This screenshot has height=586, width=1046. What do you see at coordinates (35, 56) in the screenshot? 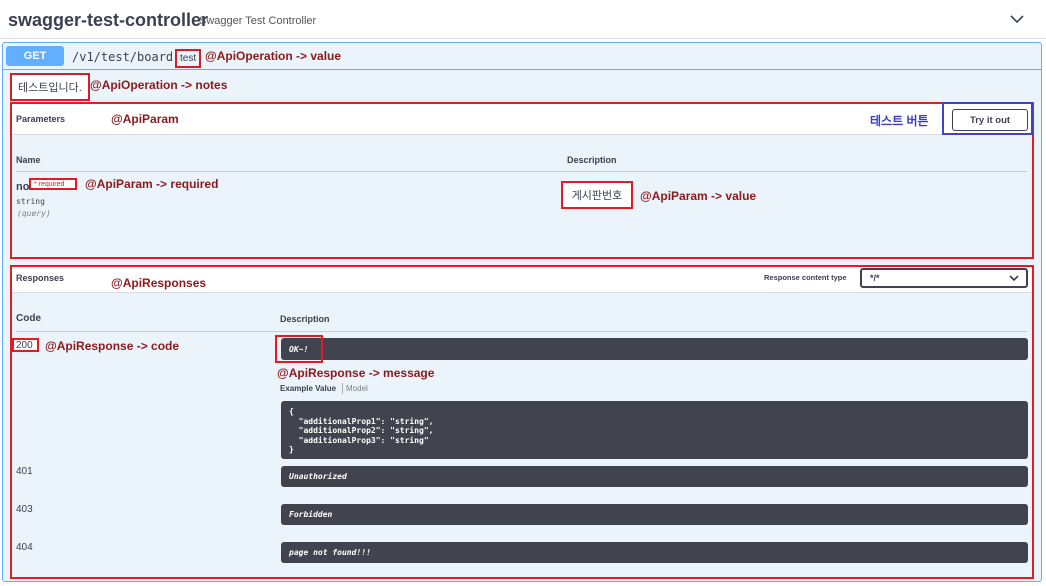
I see `method-badge: GET` at bounding box center [35, 56].